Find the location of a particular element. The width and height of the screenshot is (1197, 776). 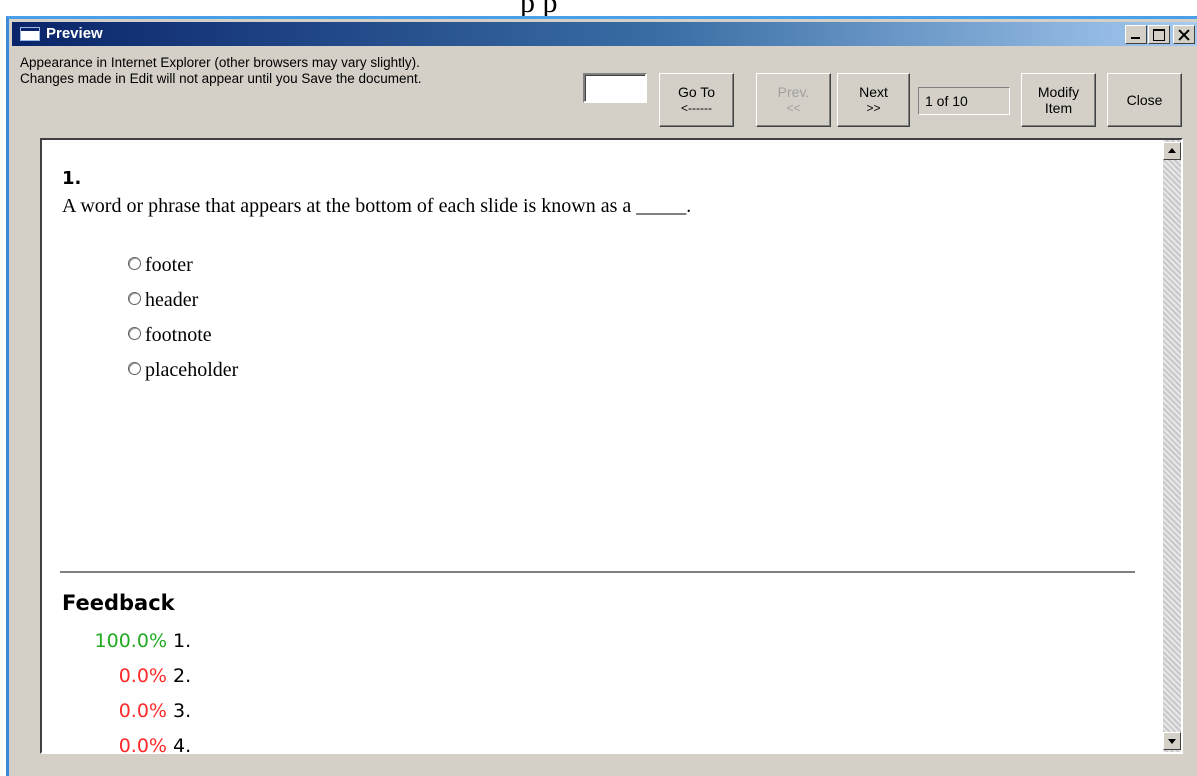

goto-label: Go To is located at coordinates (696, 92).